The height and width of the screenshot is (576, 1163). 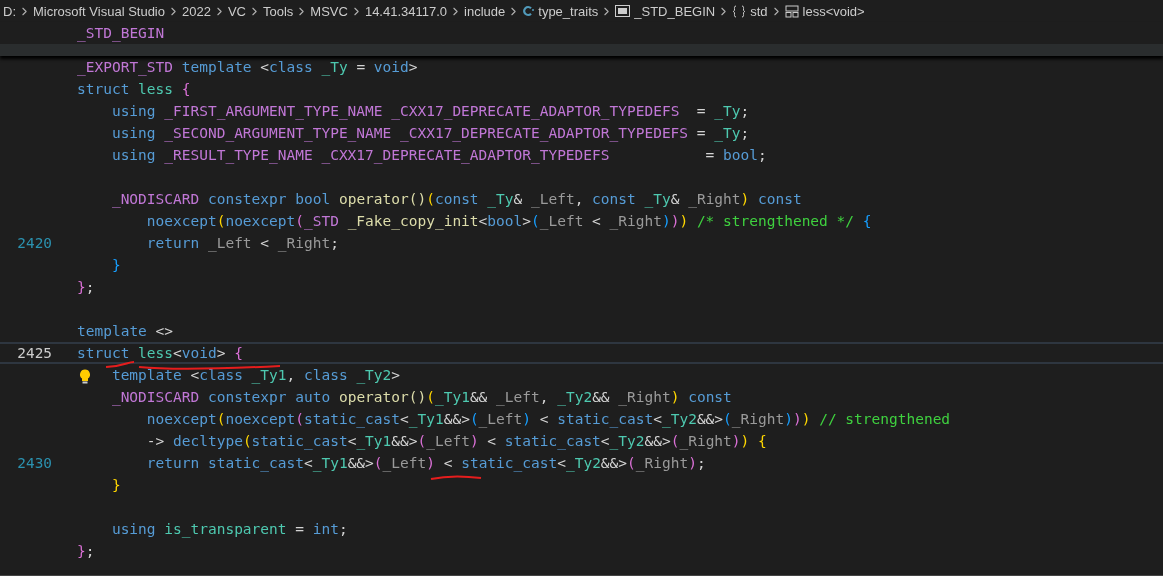 I want to click on lightbulb-icon, so click(x=85, y=376).